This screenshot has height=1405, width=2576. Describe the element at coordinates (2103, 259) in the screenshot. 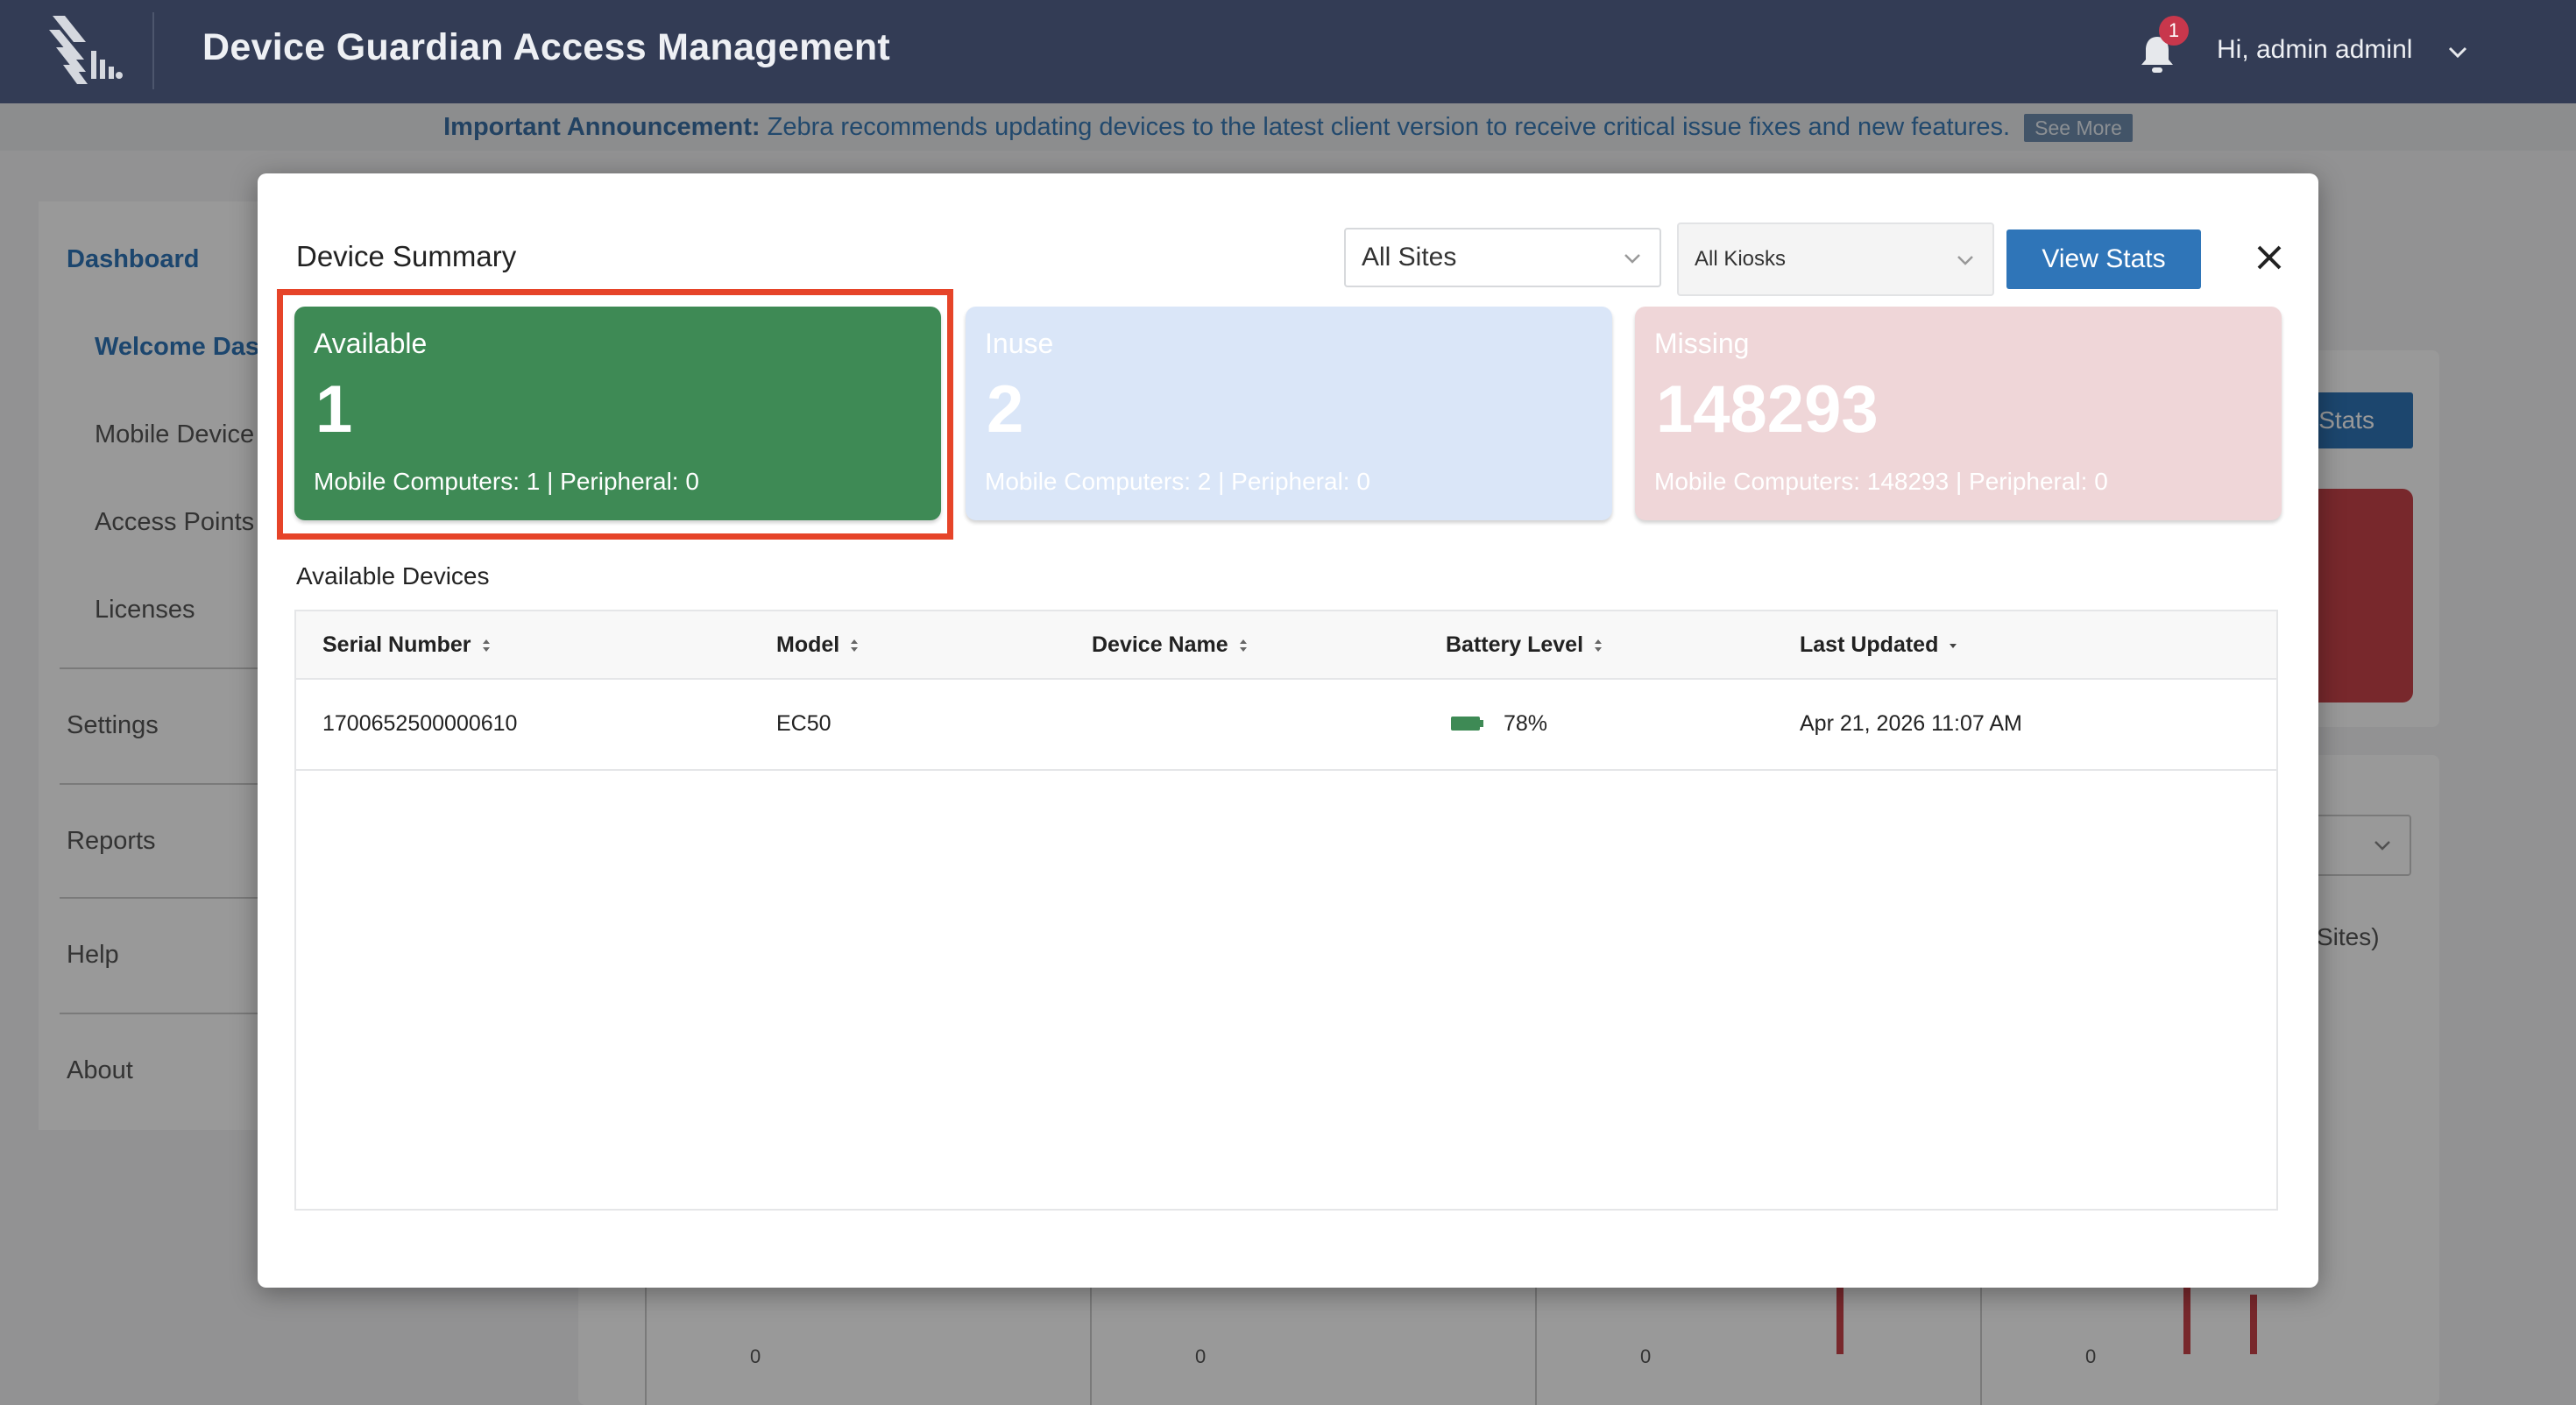

I see `view-stats-button: View Stats` at that location.